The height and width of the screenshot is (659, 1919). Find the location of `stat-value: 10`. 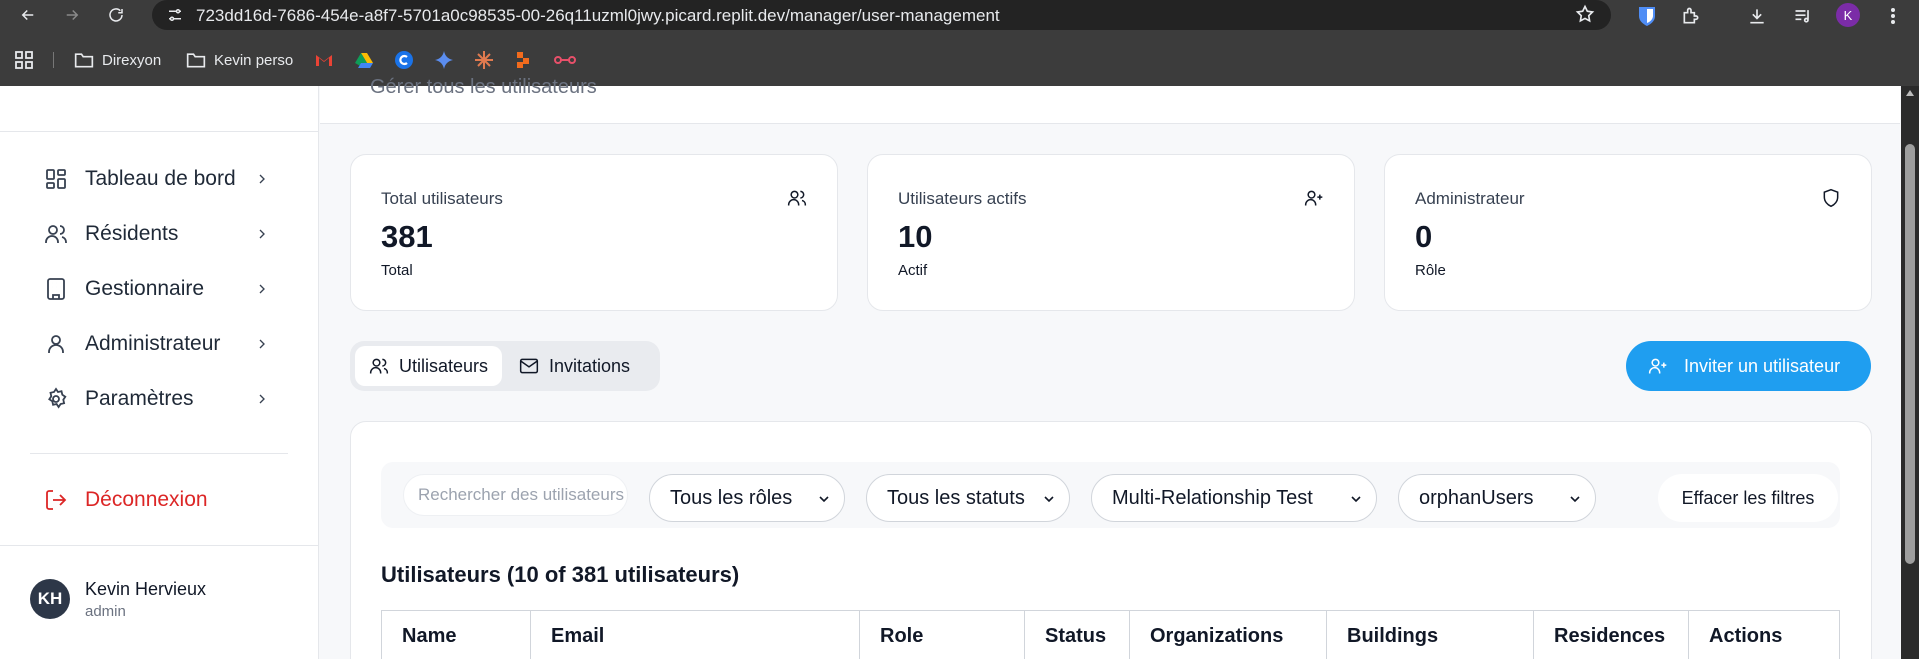

stat-value: 10 is located at coordinates (915, 236).